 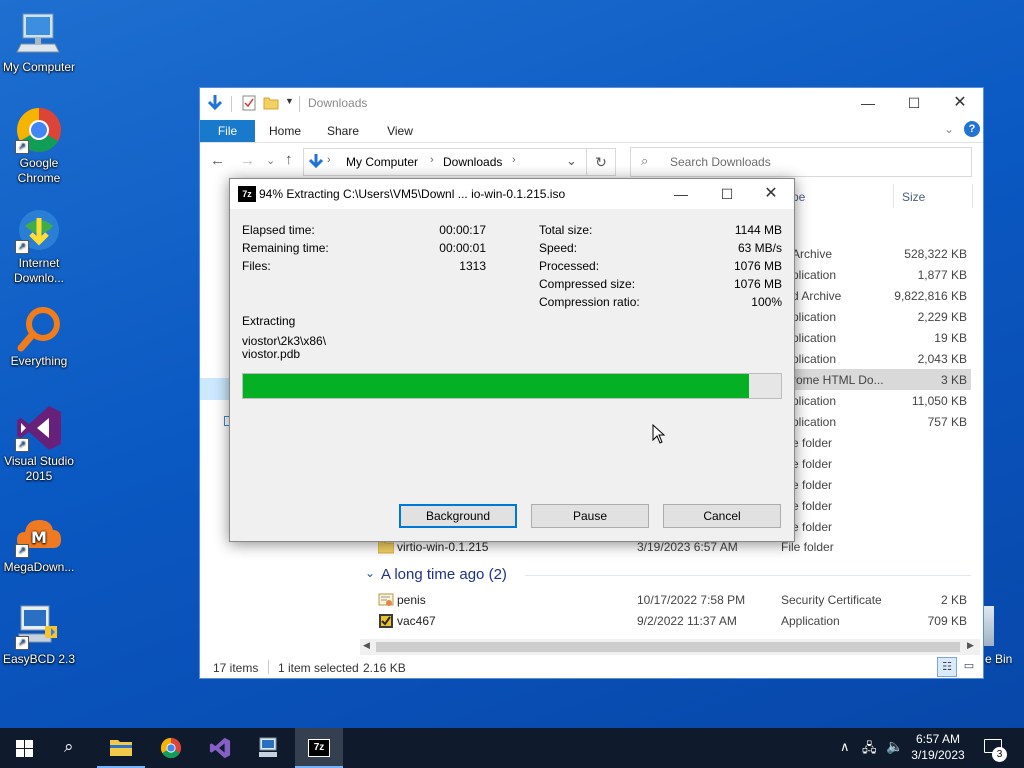 I want to click on close-button: ✕, so click(x=960, y=103).